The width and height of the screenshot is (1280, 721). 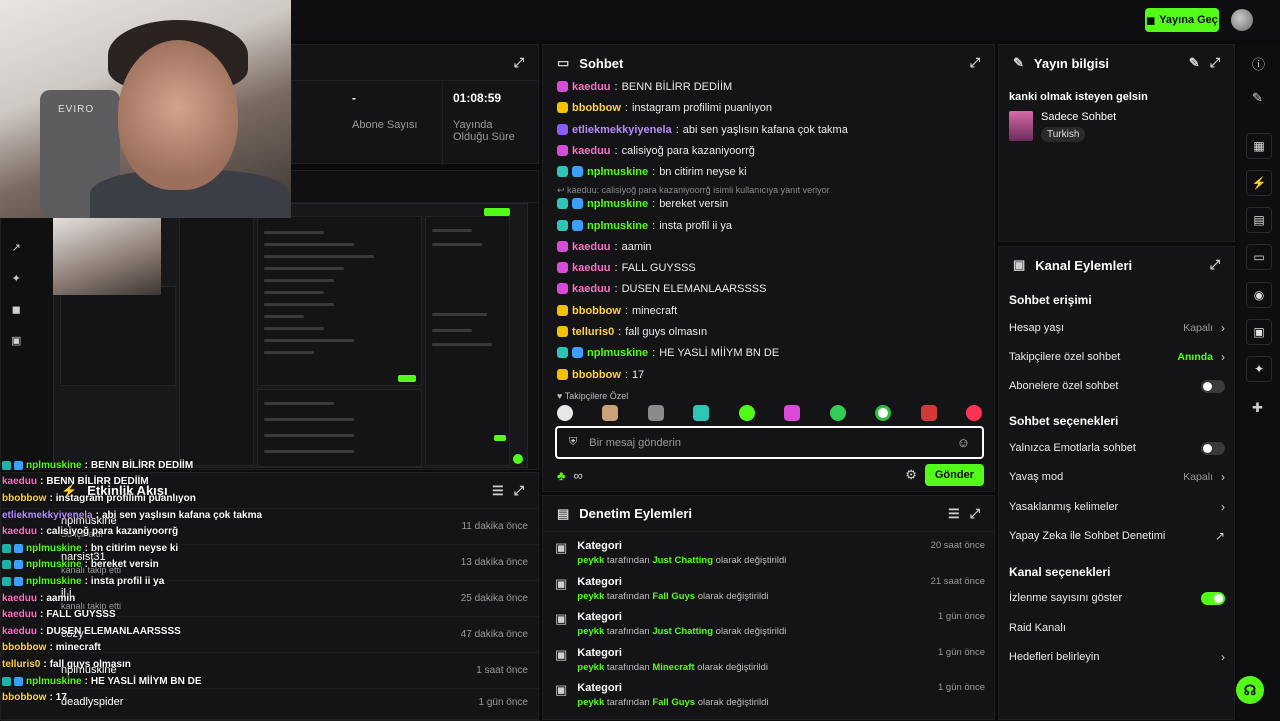 I want to click on moderation-row-middle: tarafından, so click(x=628, y=560).